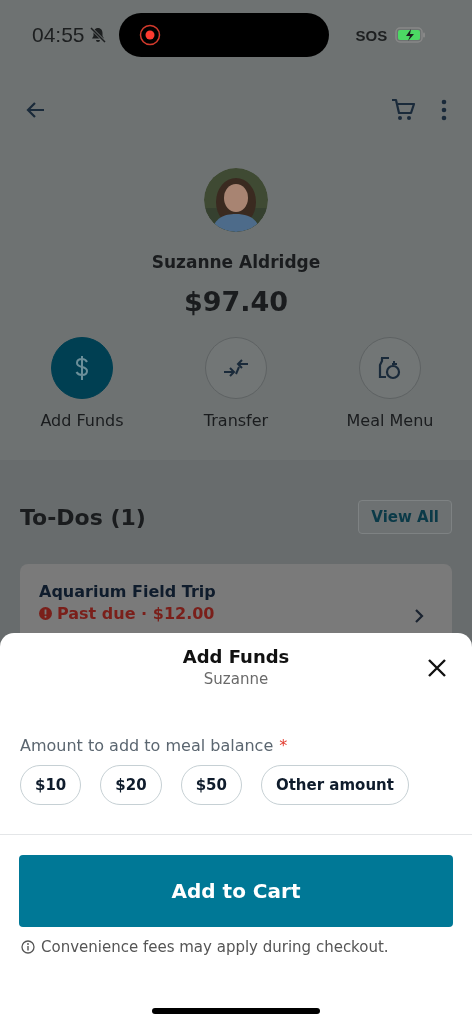  What do you see at coordinates (149, 35) in the screenshot?
I see `recording-icon` at bounding box center [149, 35].